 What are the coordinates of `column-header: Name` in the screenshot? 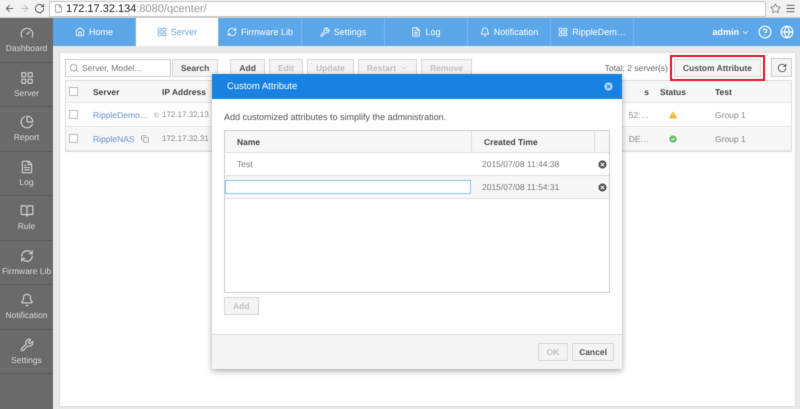 It's located at (248, 141).